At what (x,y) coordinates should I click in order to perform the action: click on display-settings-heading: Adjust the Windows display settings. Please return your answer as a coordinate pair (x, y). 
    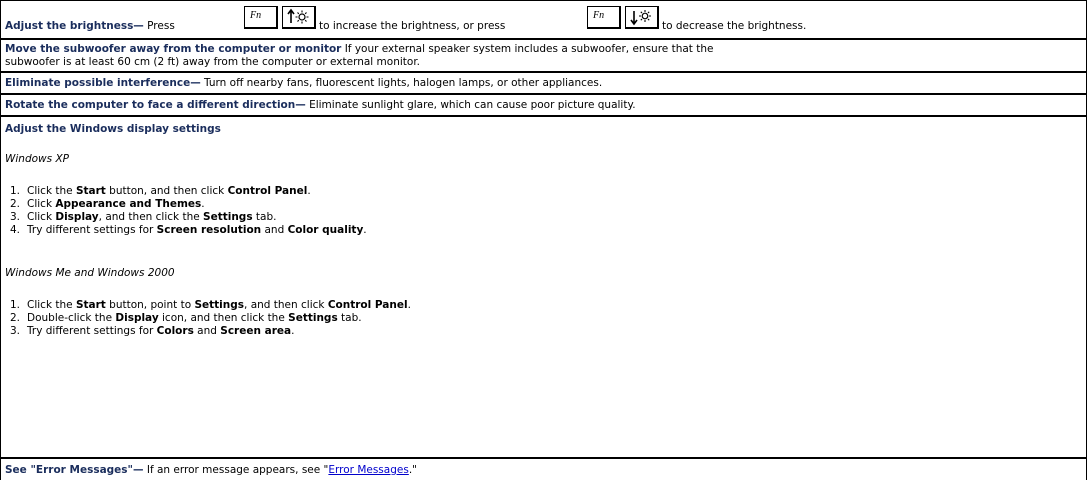
    Looking at the image, I should click on (113, 129).